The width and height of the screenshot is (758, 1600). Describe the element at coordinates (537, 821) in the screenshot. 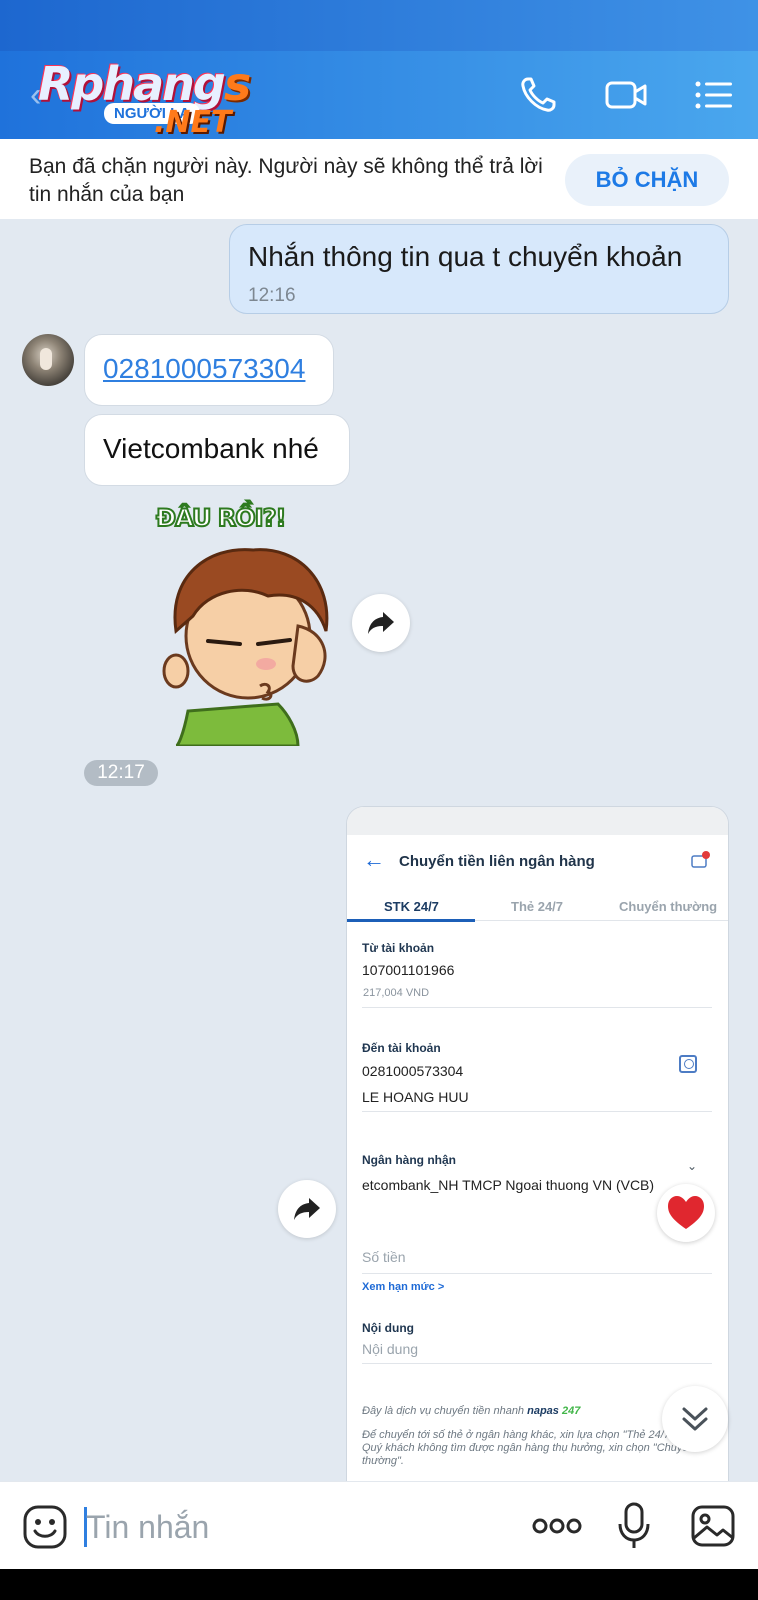

I see `screenshot-status-strip` at that location.